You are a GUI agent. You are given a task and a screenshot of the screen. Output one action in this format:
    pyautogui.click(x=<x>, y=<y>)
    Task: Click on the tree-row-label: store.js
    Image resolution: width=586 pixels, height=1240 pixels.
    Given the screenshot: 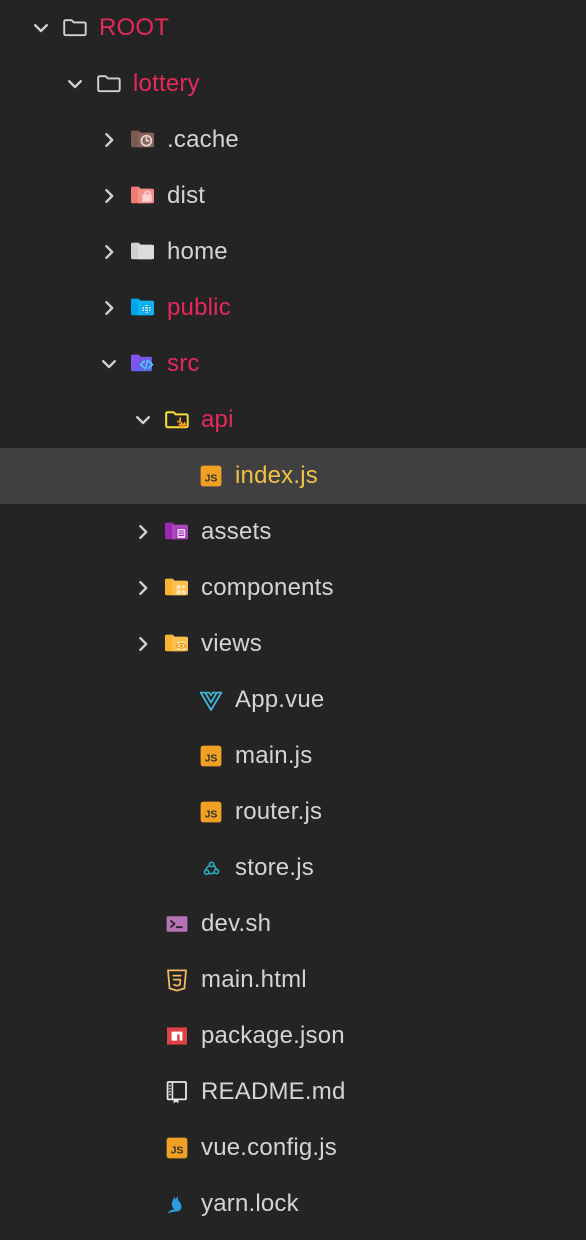 What is the action you would take?
    pyautogui.click(x=274, y=867)
    